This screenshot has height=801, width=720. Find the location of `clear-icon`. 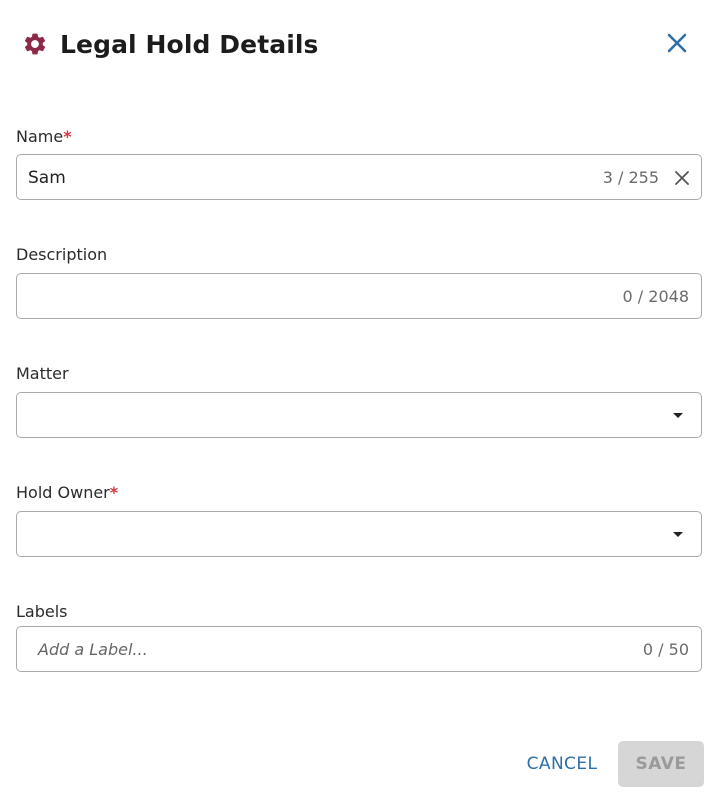

clear-icon is located at coordinates (682, 178).